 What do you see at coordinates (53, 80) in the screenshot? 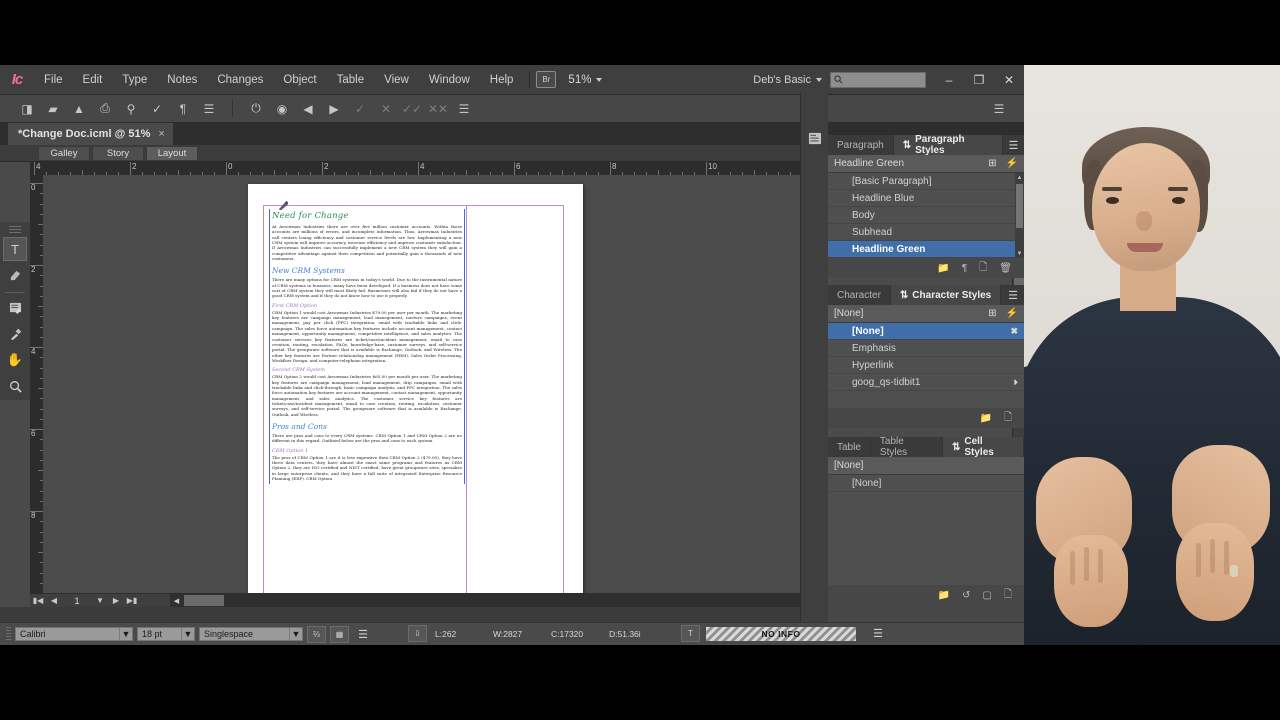
I see `menu-file: File` at bounding box center [53, 80].